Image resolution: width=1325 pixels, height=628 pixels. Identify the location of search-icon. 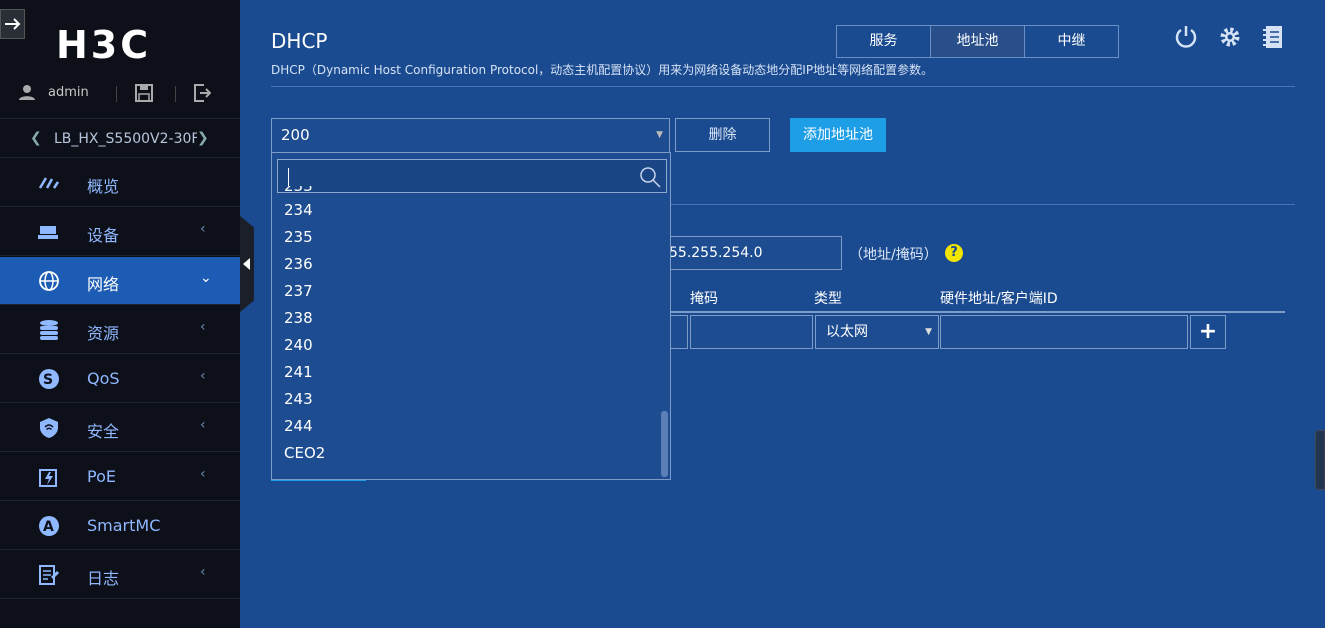
(650, 179).